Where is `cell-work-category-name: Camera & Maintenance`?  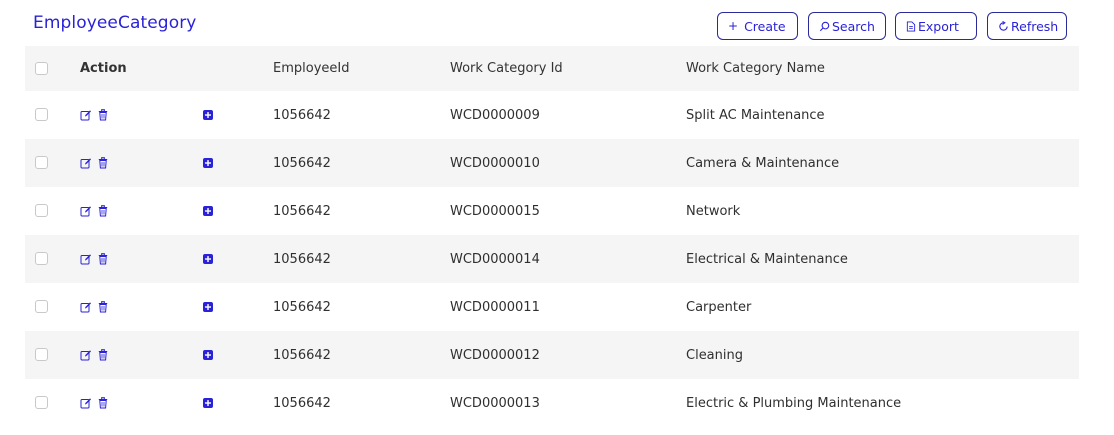
cell-work-category-name: Camera & Maintenance is located at coordinates (763, 163).